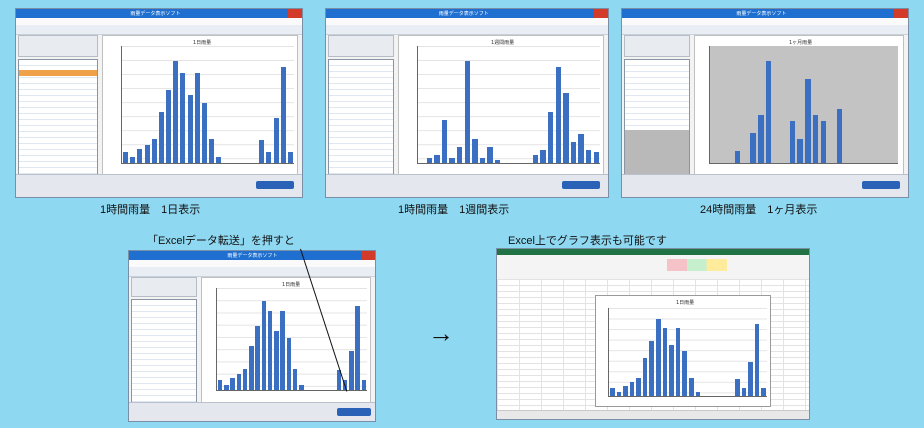  What do you see at coordinates (799, 107) in the screenshot?
I see `chart-area: 1ヶ月雨量` at bounding box center [799, 107].